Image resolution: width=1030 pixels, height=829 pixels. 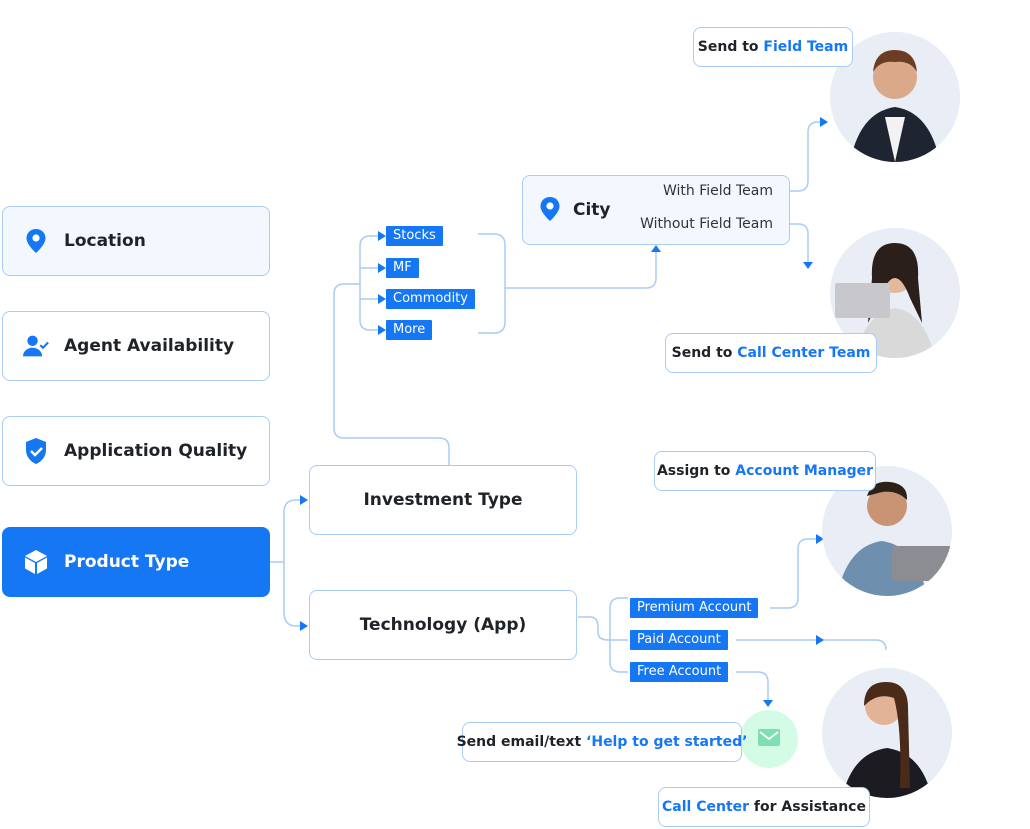 I want to click on tag-mf: MF, so click(x=402, y=268).